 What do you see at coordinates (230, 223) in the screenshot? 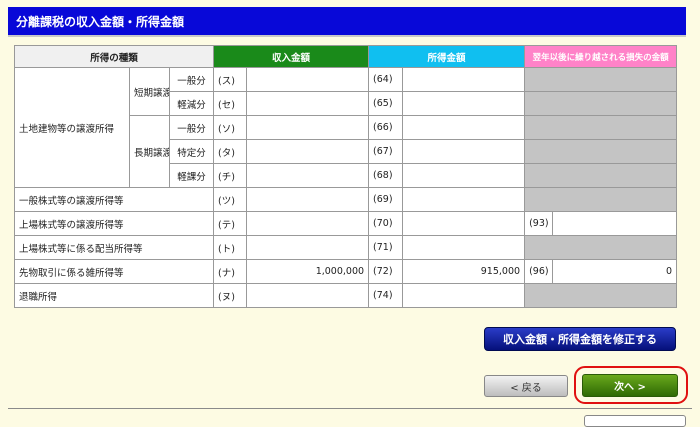
I see `income-code: (テ)` at bounding box center [230, 223].